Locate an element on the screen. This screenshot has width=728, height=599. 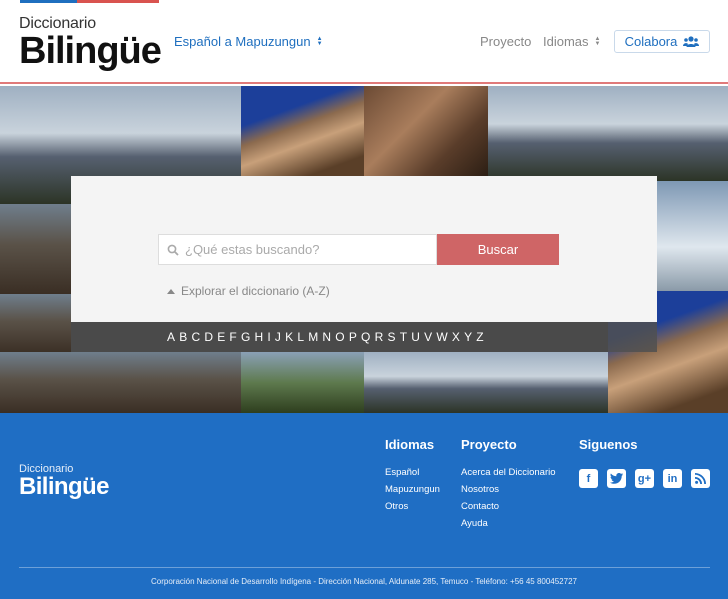
footer-link-espanol: Español is located at coordinates (412, 473).